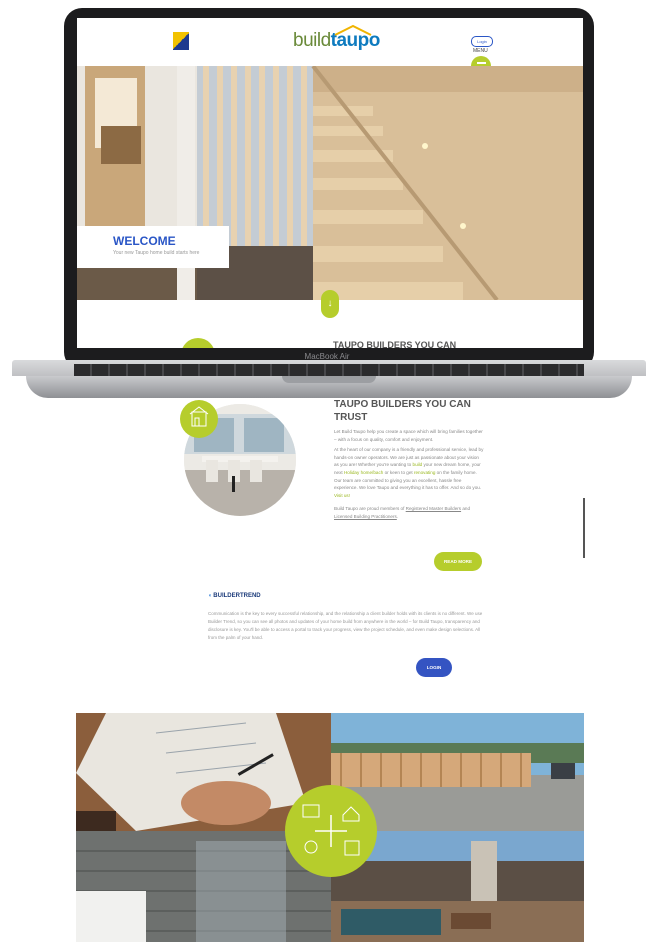 This screenshot has width=654, height=942. What do you see at coordinates (144, 241) in the screenshot?
I see `hero-title: WELCOME` at bounding box center [144, 241].